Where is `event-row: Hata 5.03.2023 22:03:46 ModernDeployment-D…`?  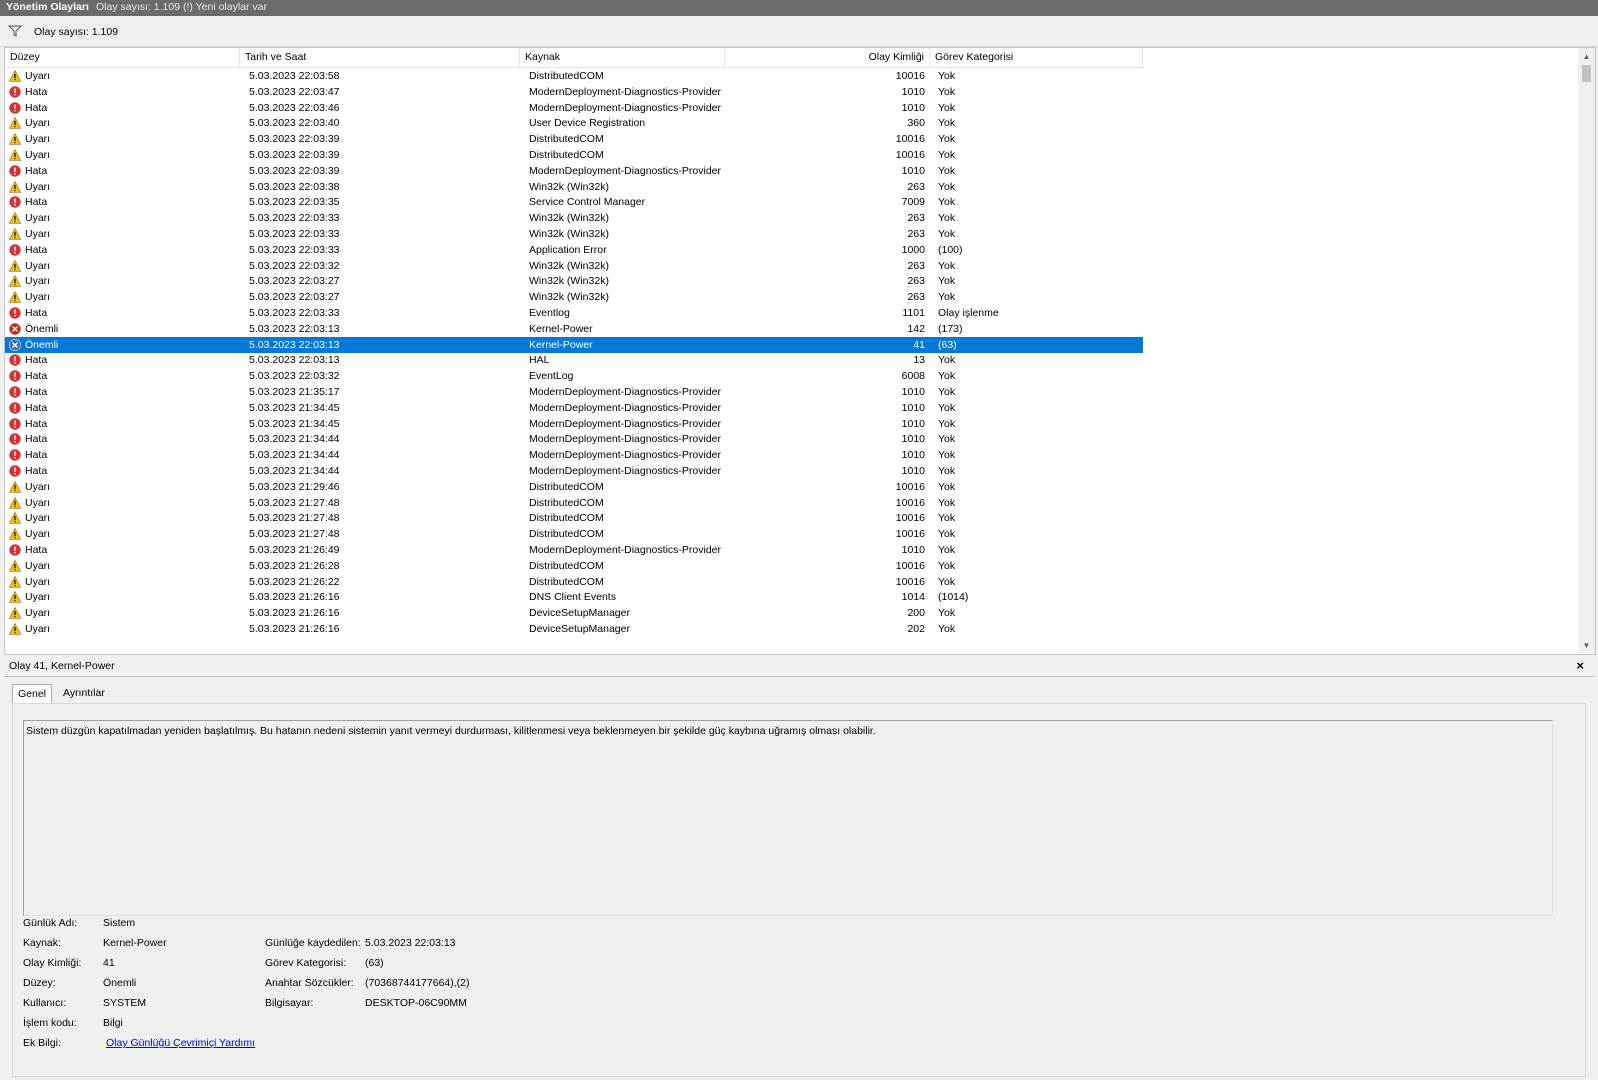
event-row: Hata 5.03.2023 22:03:46 ModernDeployment-D… is located at coordinates (574, 108).